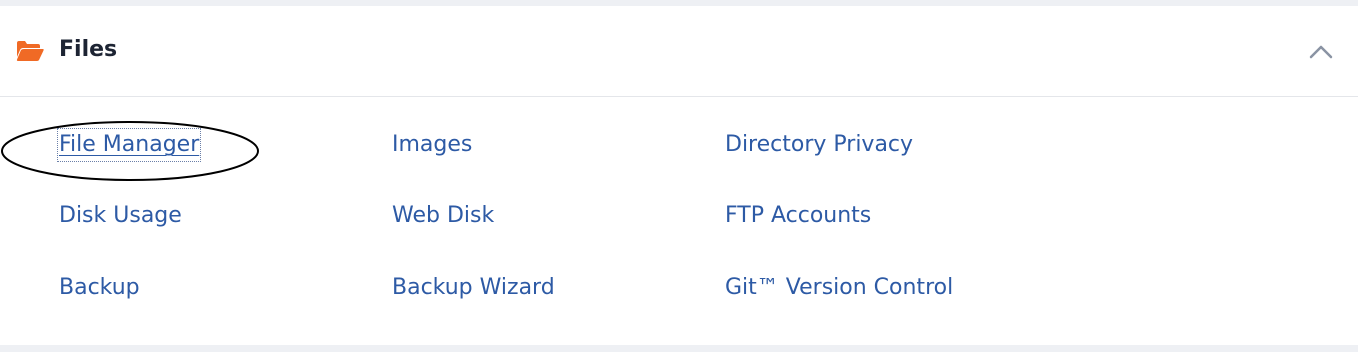 The height and width of the screenshot is (352, 1358). What do you see at coordinates (120, 216) in the screenshot?
I see `disk-usage-link: Disk Usage` at bounding box center [120, 216].